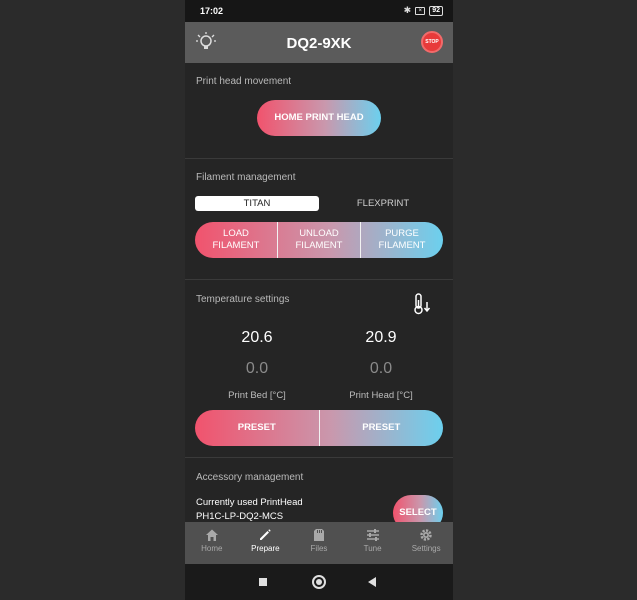  What do you see at coordinates (263, 582) in the screenshot?
I see `recent-apps-icon` at bounding box center [263, 582].